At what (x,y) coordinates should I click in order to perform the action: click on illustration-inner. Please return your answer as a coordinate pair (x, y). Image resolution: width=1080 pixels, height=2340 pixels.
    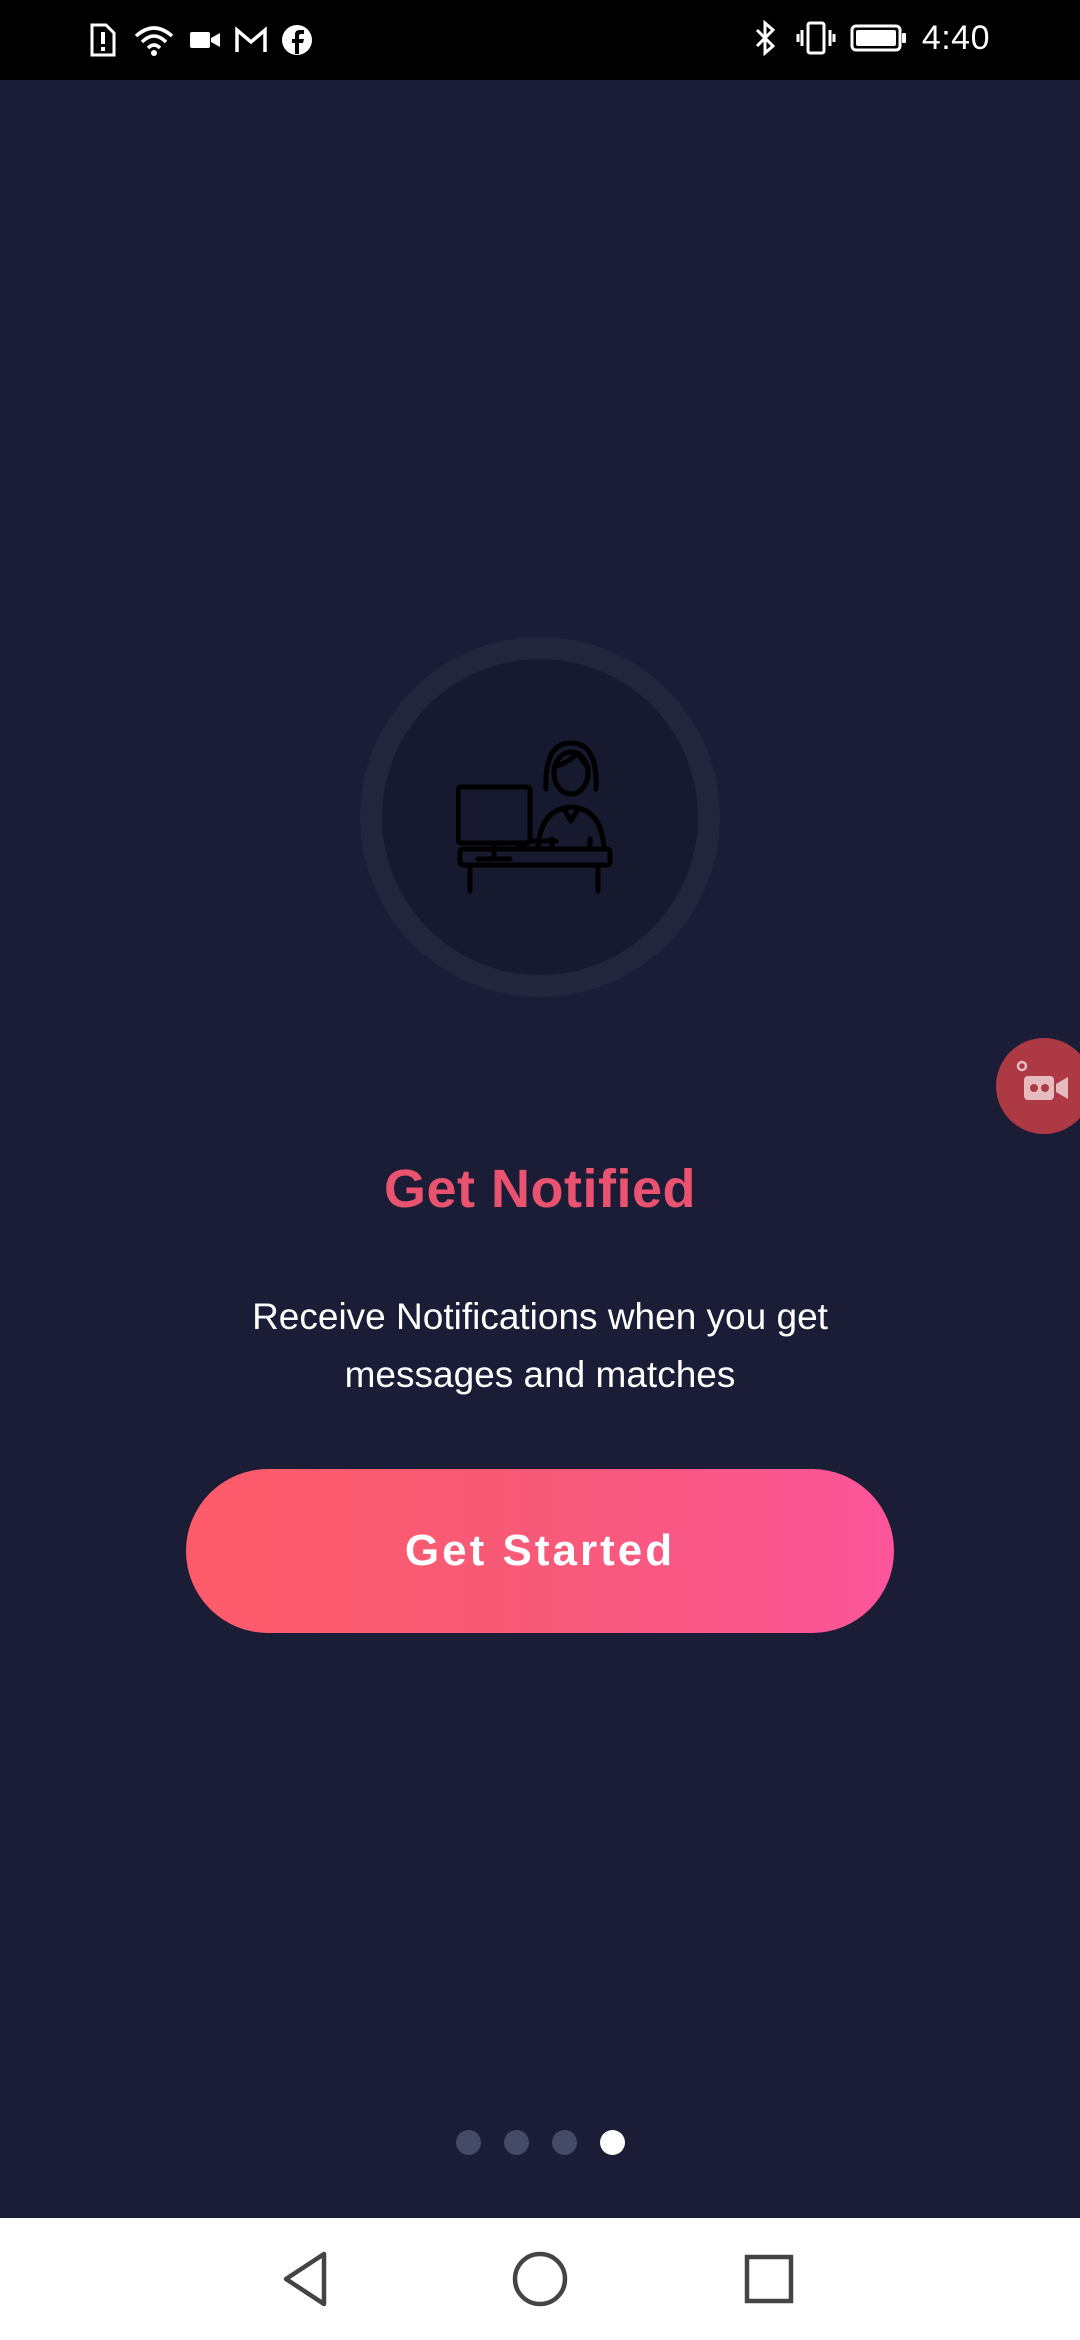
    Looking at the image, I should click on (540, 817).